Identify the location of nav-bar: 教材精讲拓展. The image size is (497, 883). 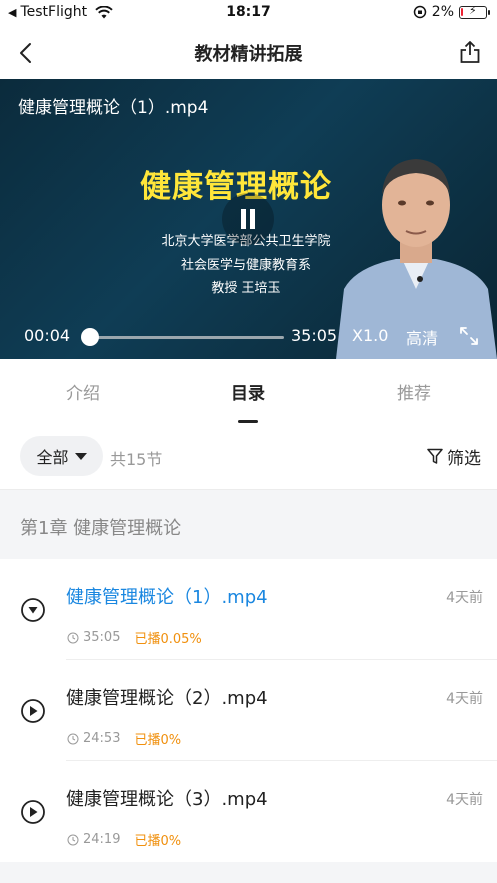
(248, 53).